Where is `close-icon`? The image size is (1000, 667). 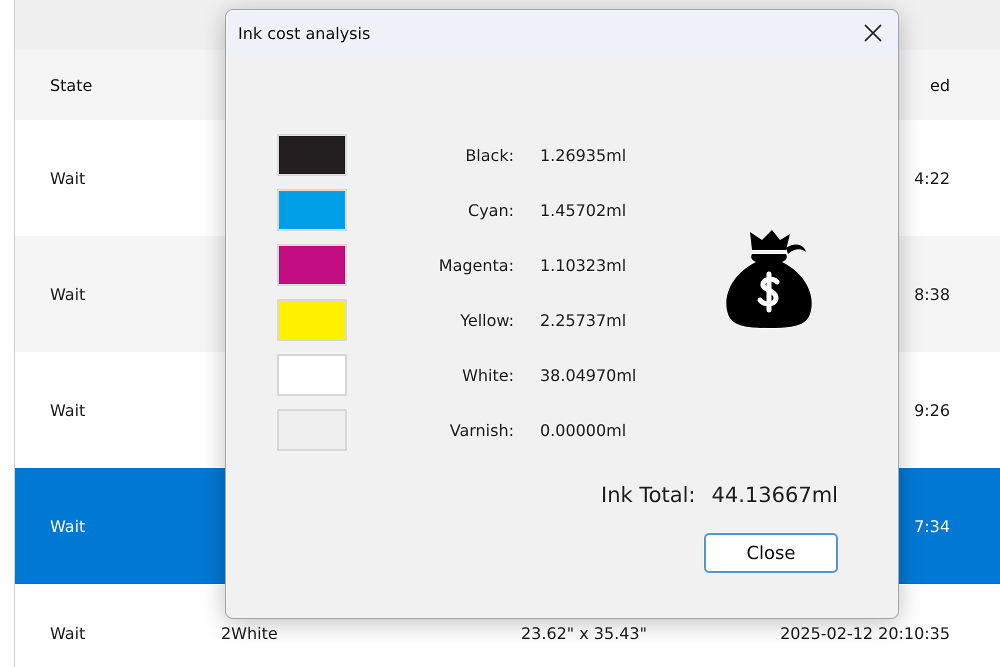 close-icon is located at coordinates (873, 33).